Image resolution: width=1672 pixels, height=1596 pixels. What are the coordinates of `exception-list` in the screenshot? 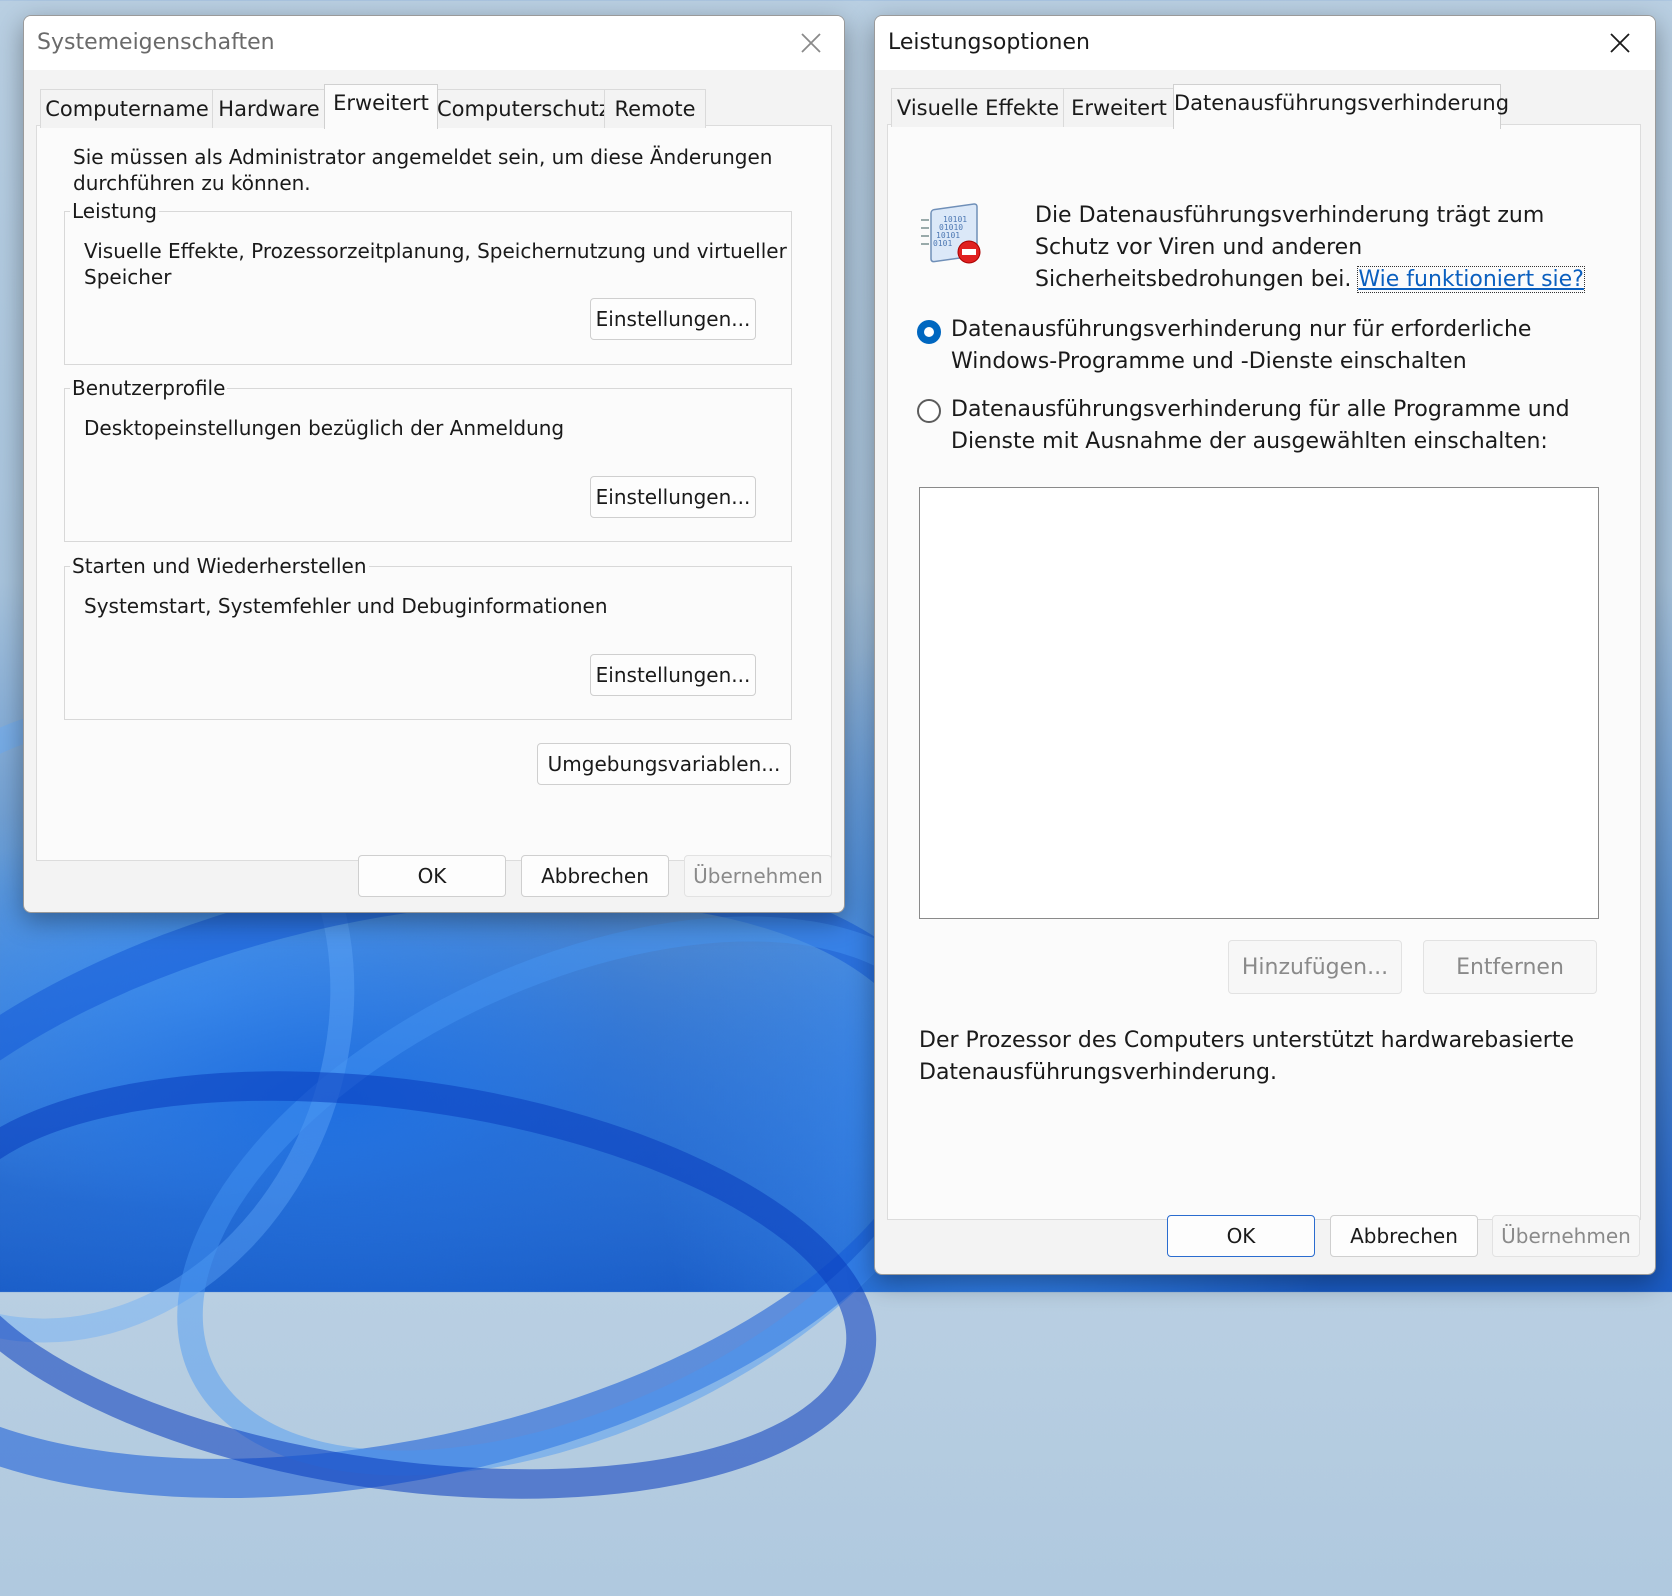 It's located at (1259, 703).